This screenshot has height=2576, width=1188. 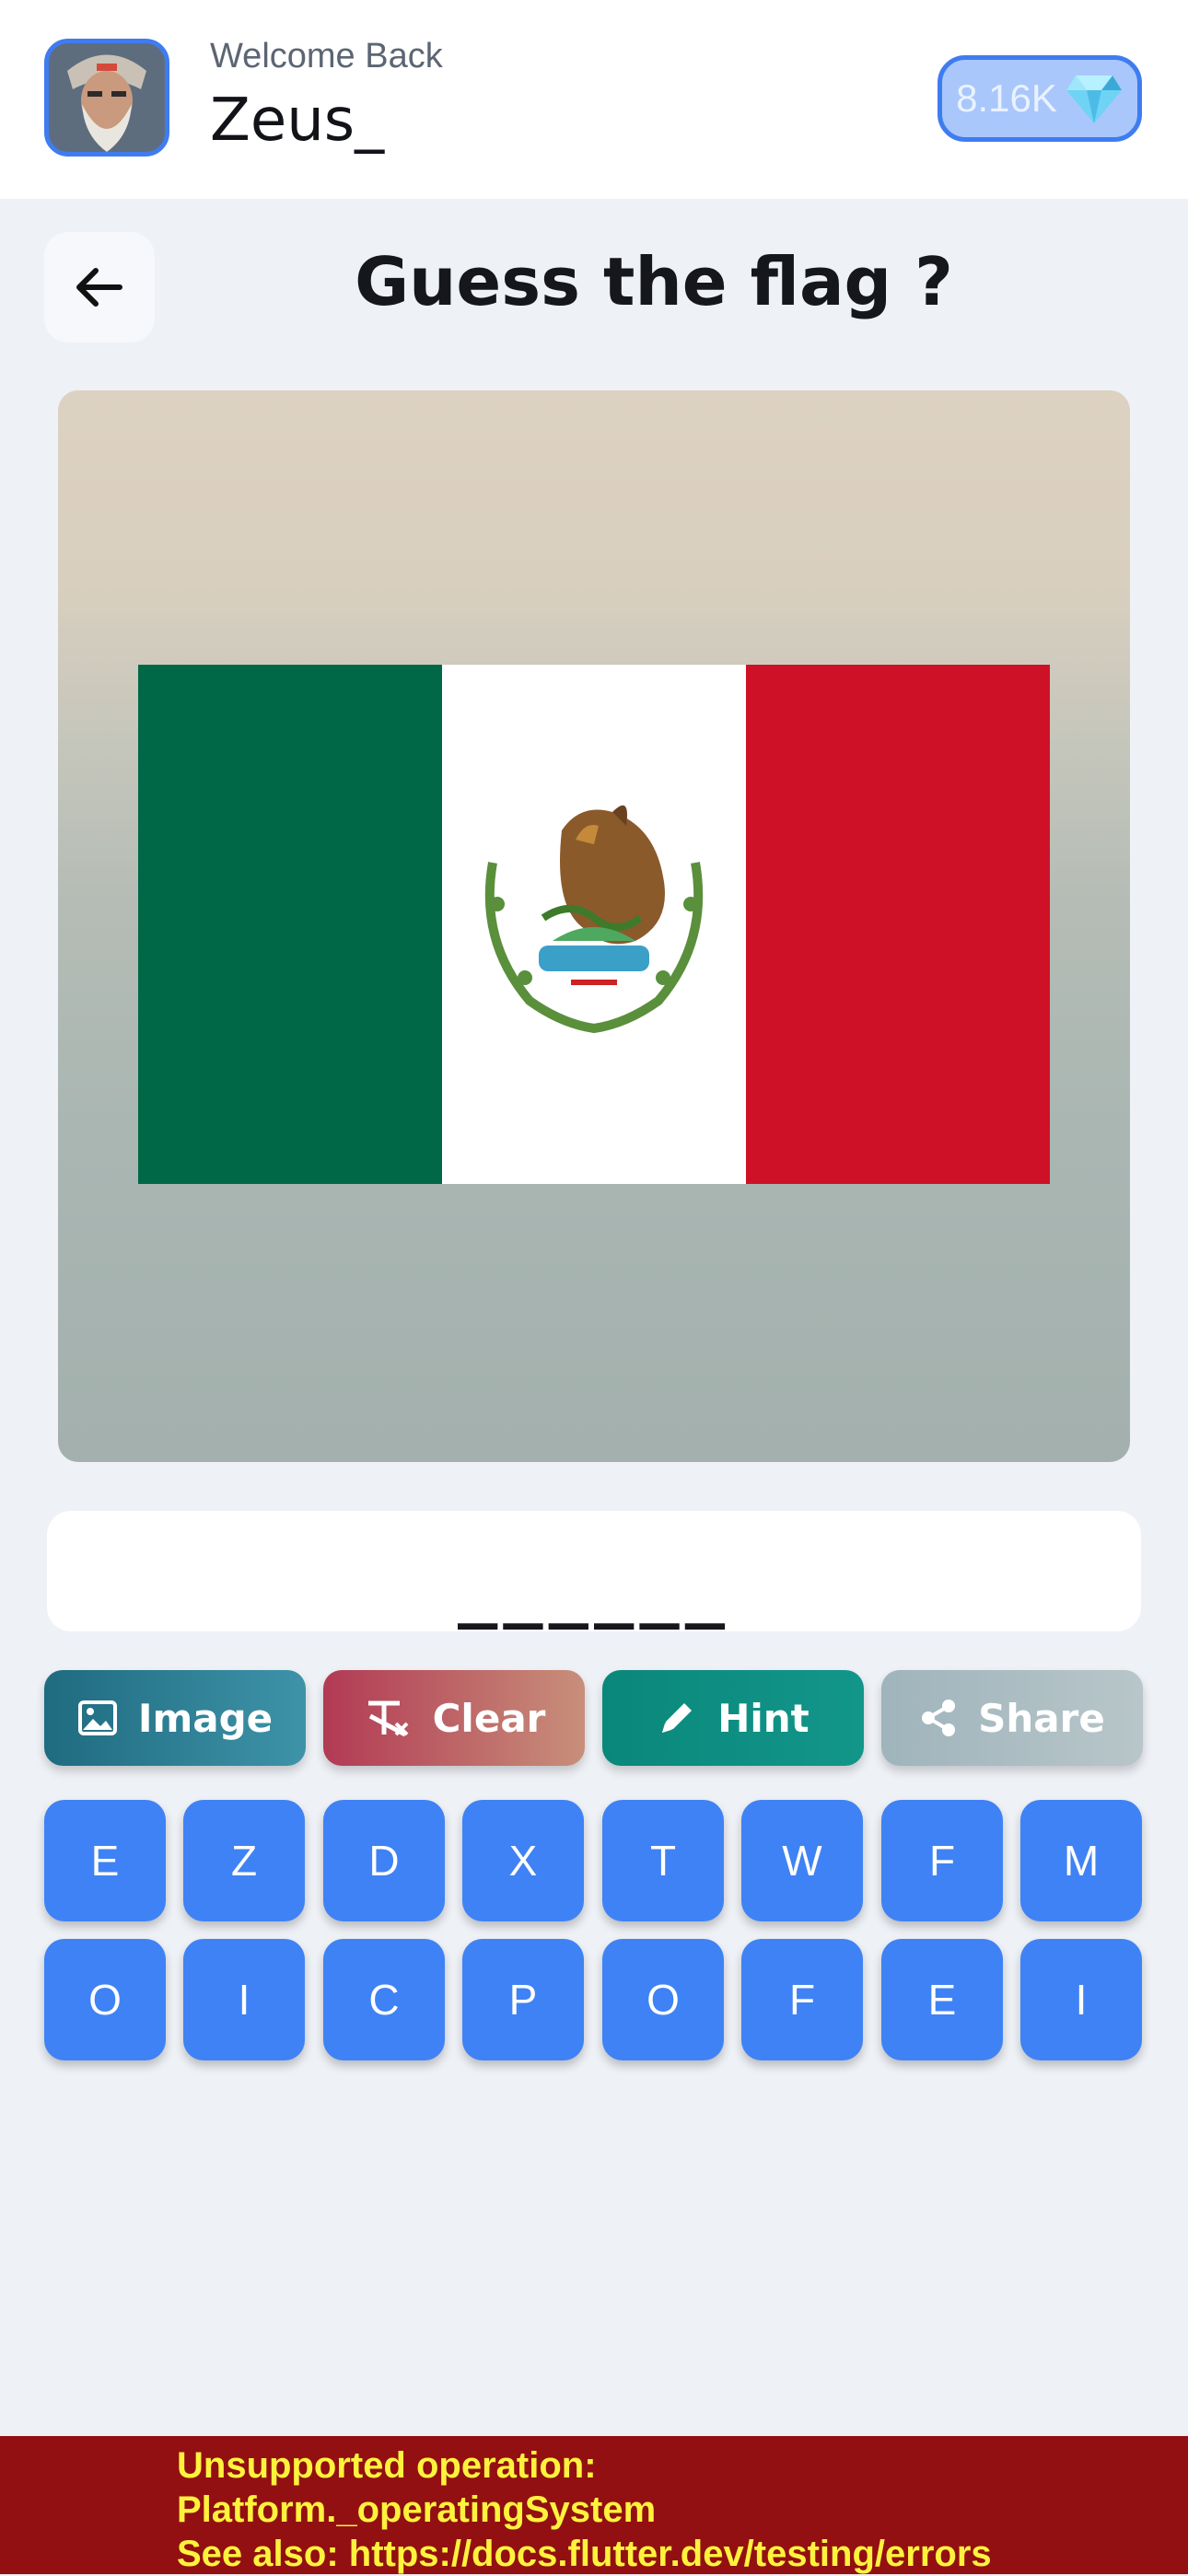 What do you see at coordinates (384, 1860) in the screenshot?
I see `letter-key: D` at bounding box center [384, 1860].